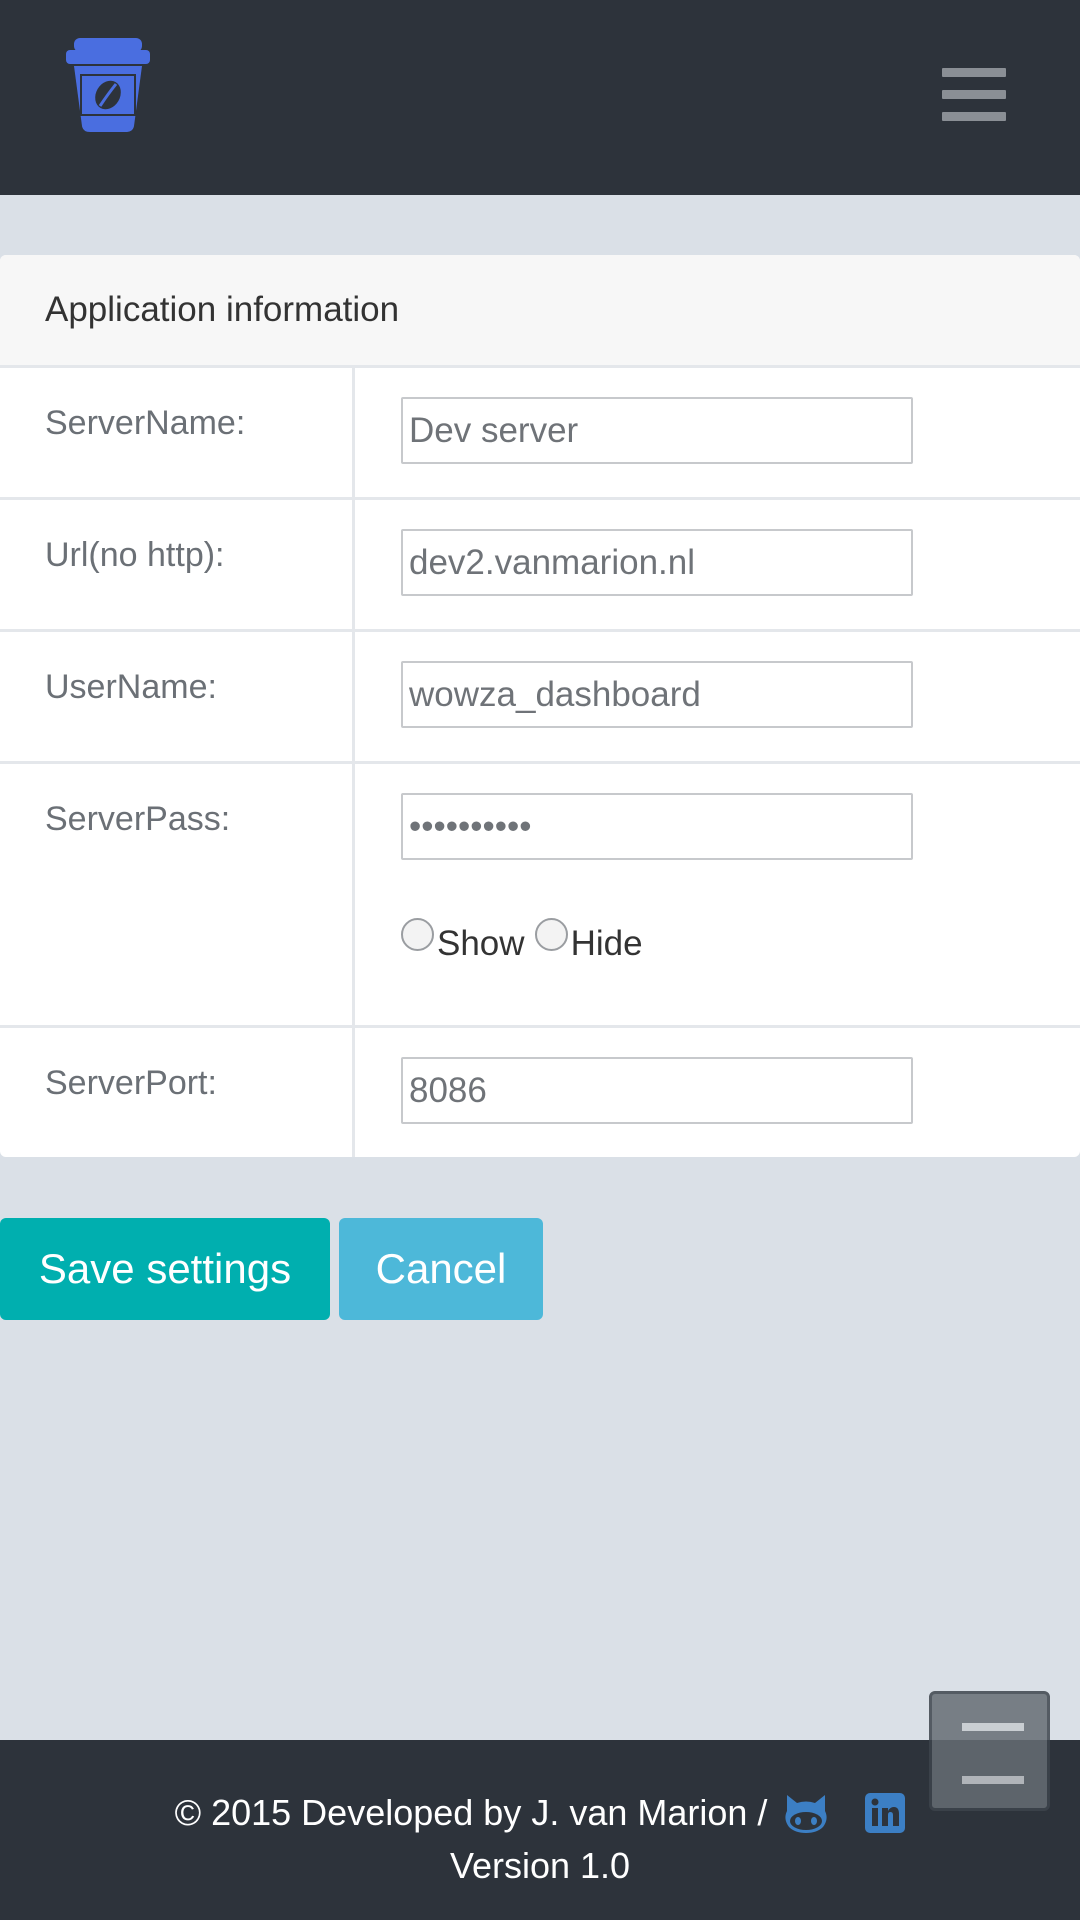  Describe the element at coordinates (989, 1751) in the screenshot. I see `scroll-top-icon` at that location.